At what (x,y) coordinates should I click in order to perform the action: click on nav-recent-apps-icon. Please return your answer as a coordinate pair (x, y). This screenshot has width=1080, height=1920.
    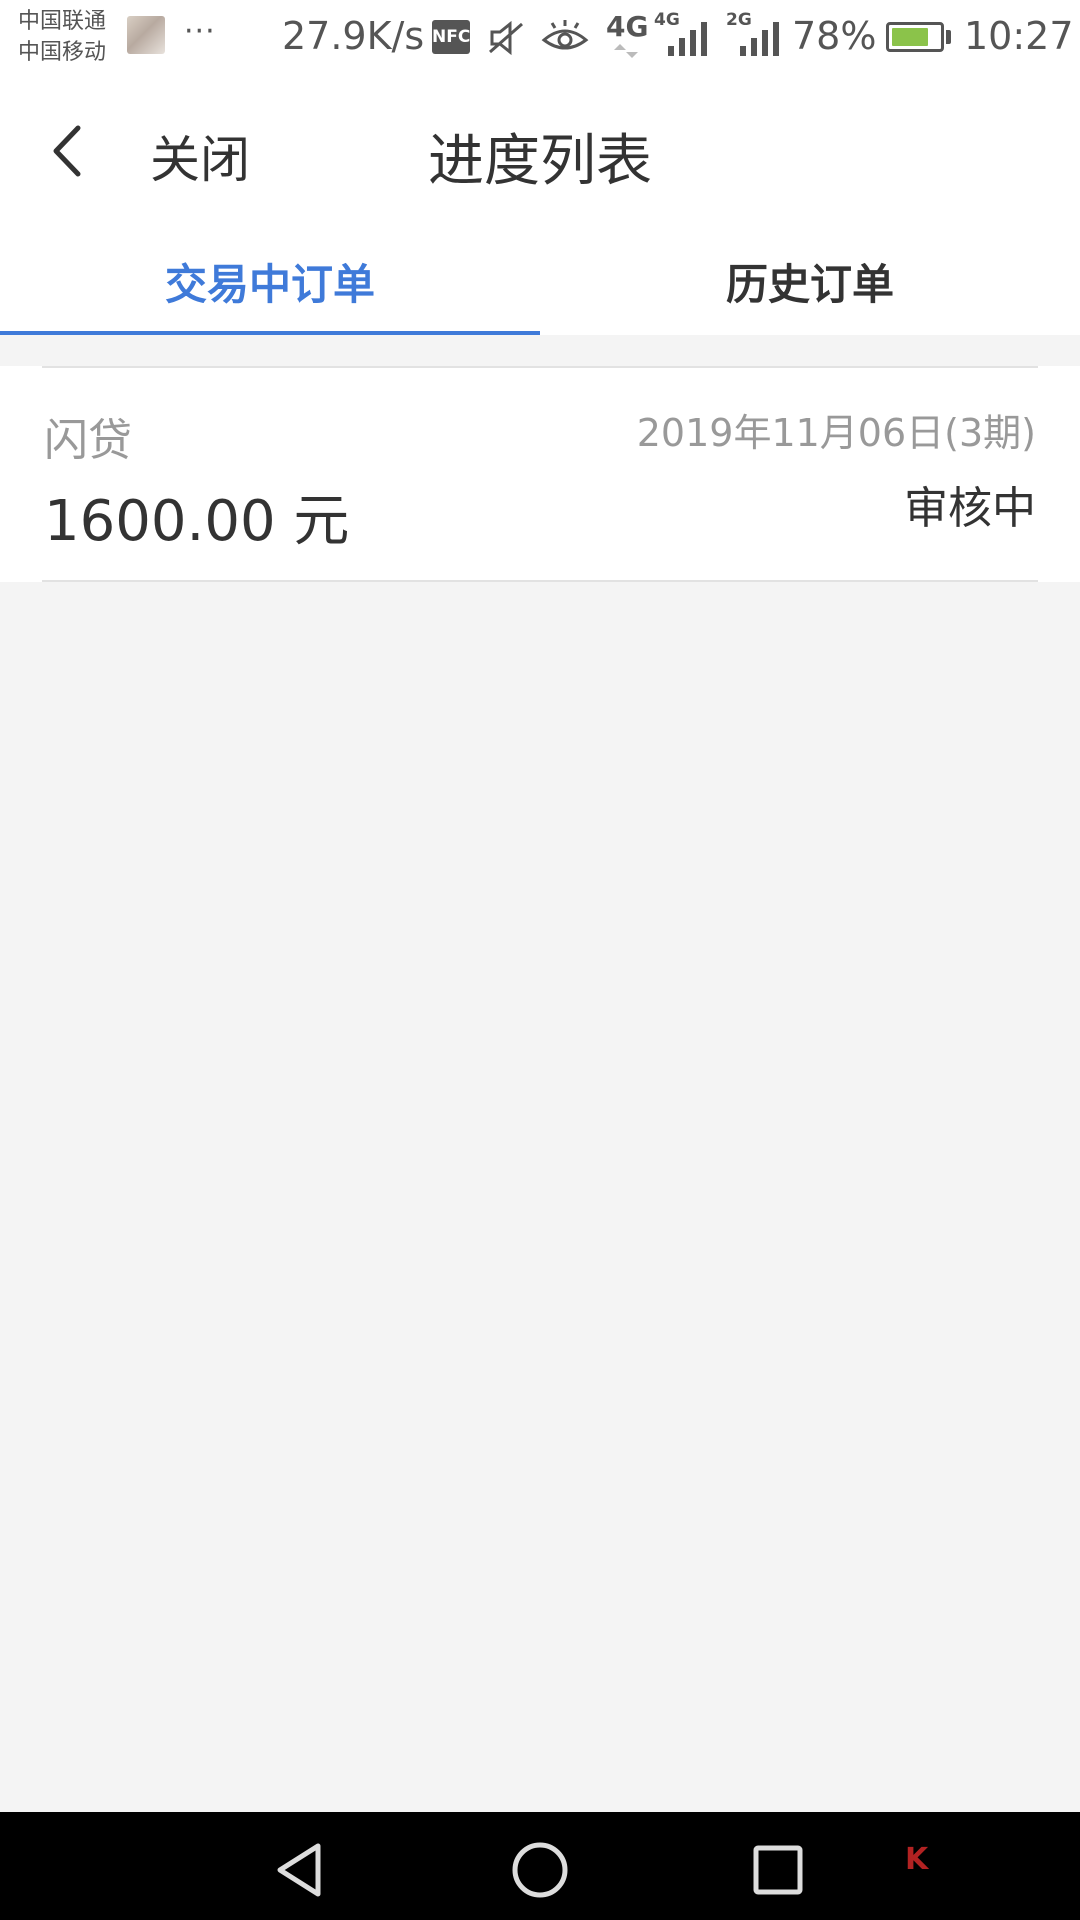
    Looking at the image, I should click on (778, 1870).